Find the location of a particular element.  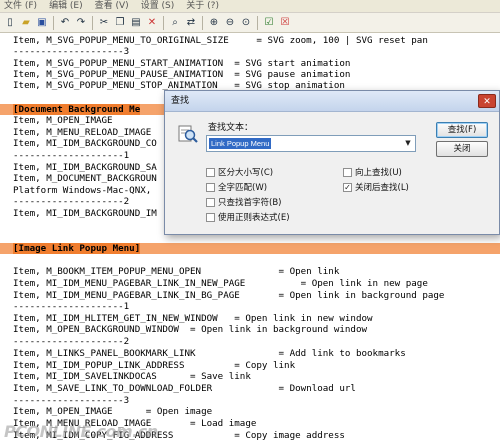

toolbar: ▯ ▰ ▣ ↶ ↷ ✂ ❐ ▤ ✕ ⌕ ⇄ ⊕ ⊖ ⊙ ☑ ☒ is located at coordinates (250, 23).